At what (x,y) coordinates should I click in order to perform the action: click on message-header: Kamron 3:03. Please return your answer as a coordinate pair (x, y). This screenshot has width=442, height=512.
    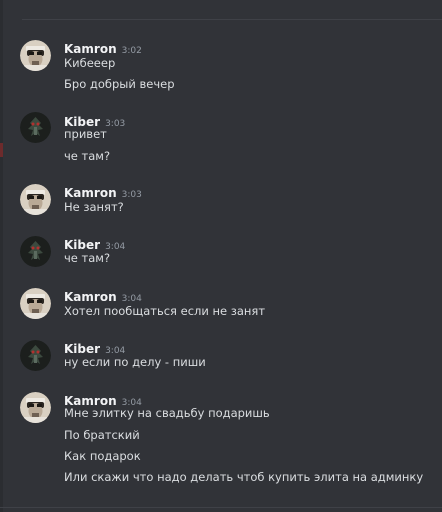
    Looking at the image, I should click on (103, 191).